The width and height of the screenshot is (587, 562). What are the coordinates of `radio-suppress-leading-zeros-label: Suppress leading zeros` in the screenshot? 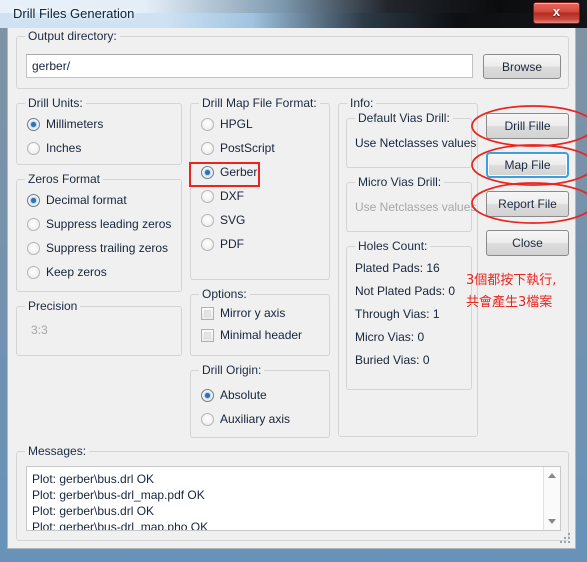 It's located at (109, 224).